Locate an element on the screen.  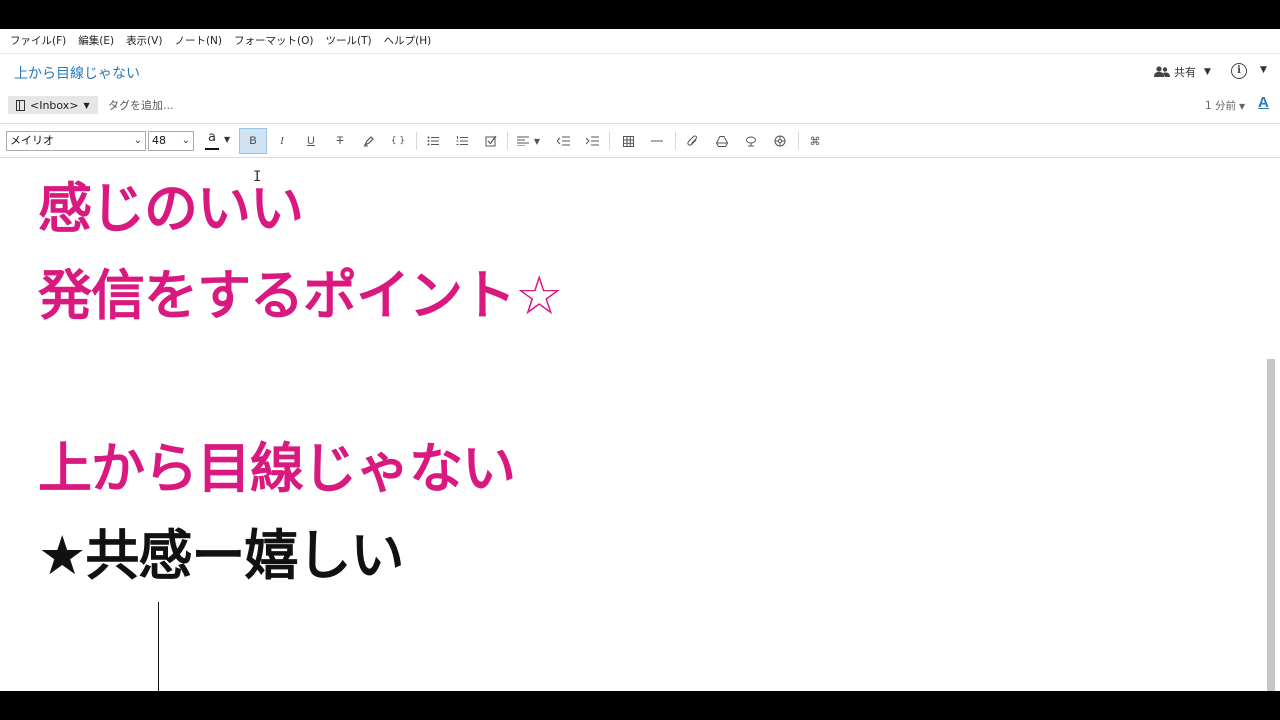
bullet-list-icon is located at coordinates (433, 141).